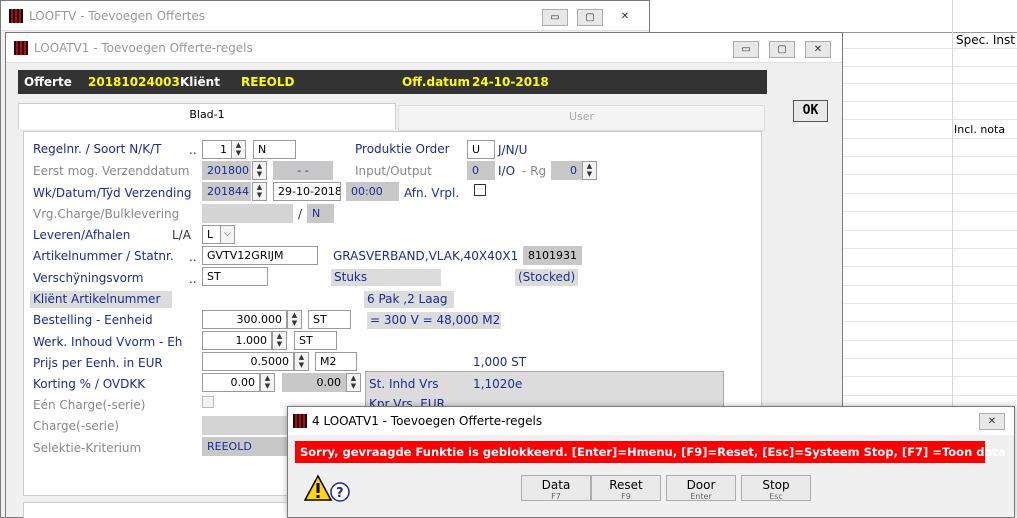 The image size is (1017, 518). Describe the element at coordinates (404, 384) in the screenshot. I see `st-inhd-label: St. Inhd Vrs` at that location.